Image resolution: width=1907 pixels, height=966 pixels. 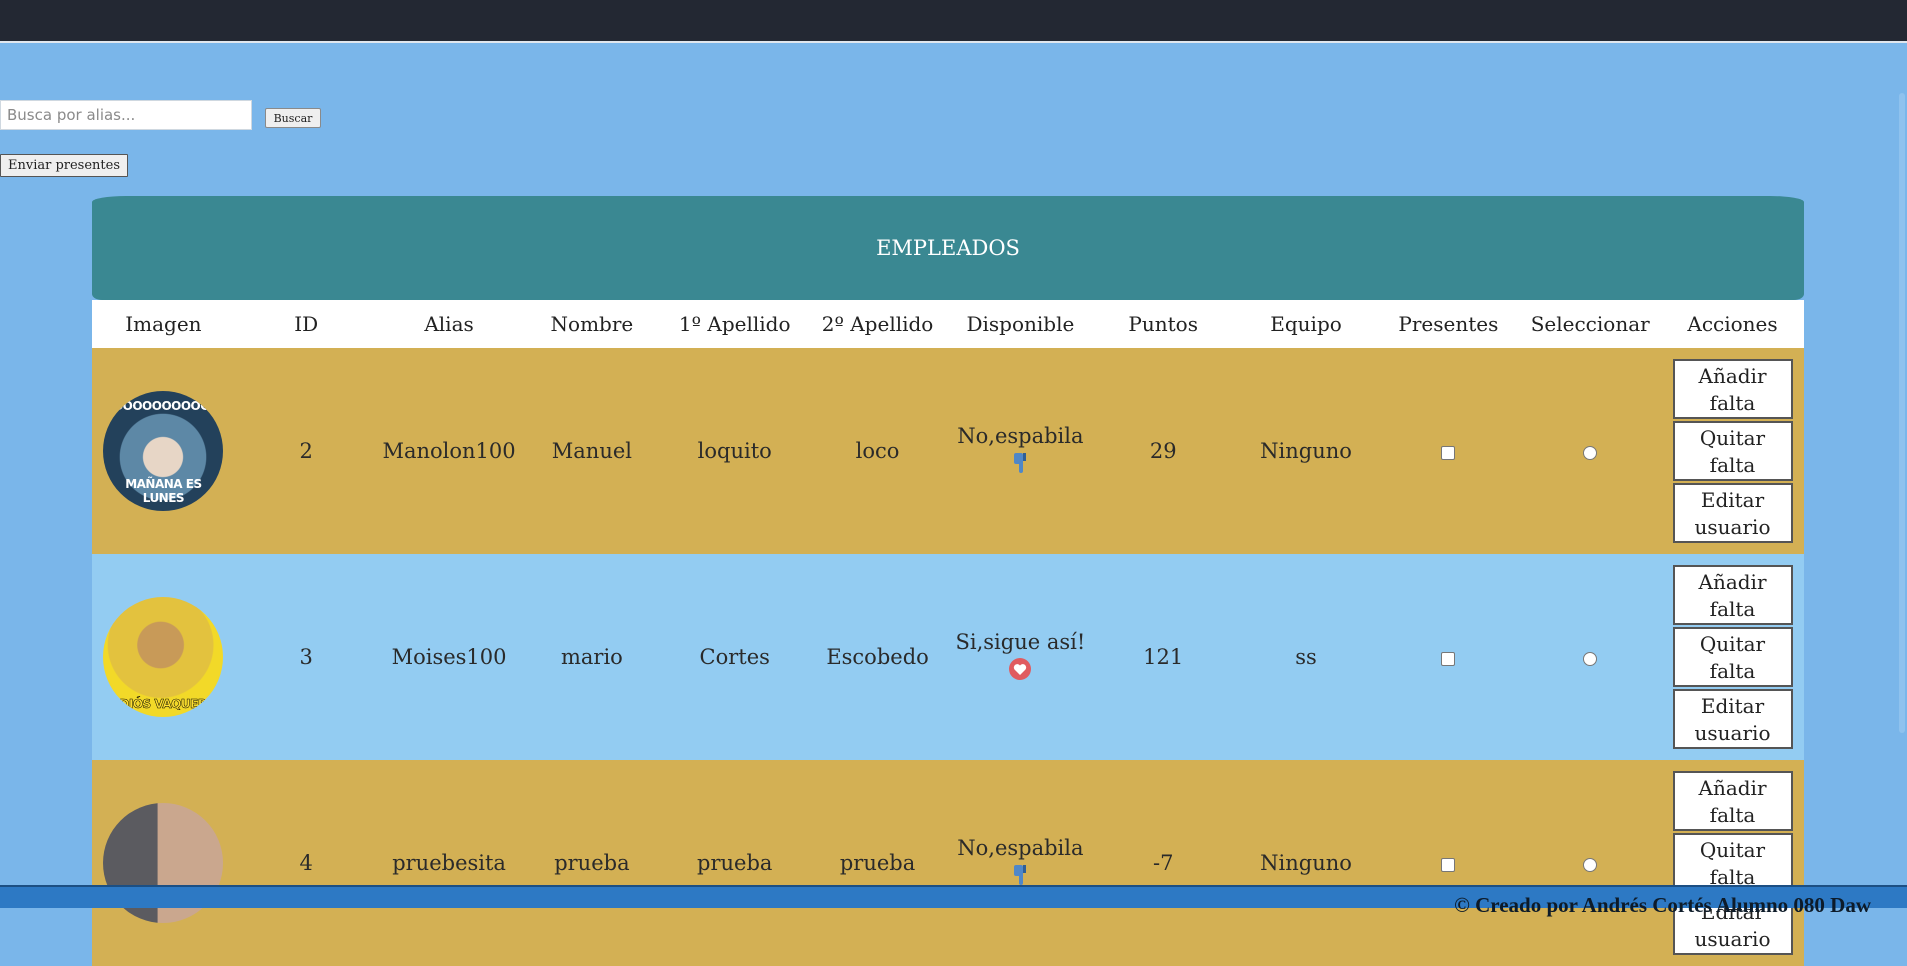 What do you see at coordinates (163, 657) in the screenshot?
I see `avatar: ADIÓS VAQUERO` at bounding box center [163, 657].